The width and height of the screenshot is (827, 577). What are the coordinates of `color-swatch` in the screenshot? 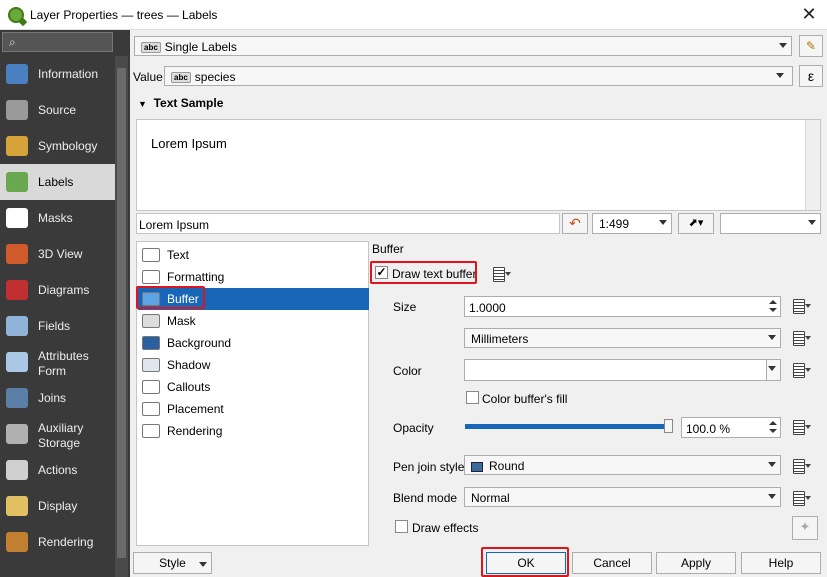 It's located at (616, 370).